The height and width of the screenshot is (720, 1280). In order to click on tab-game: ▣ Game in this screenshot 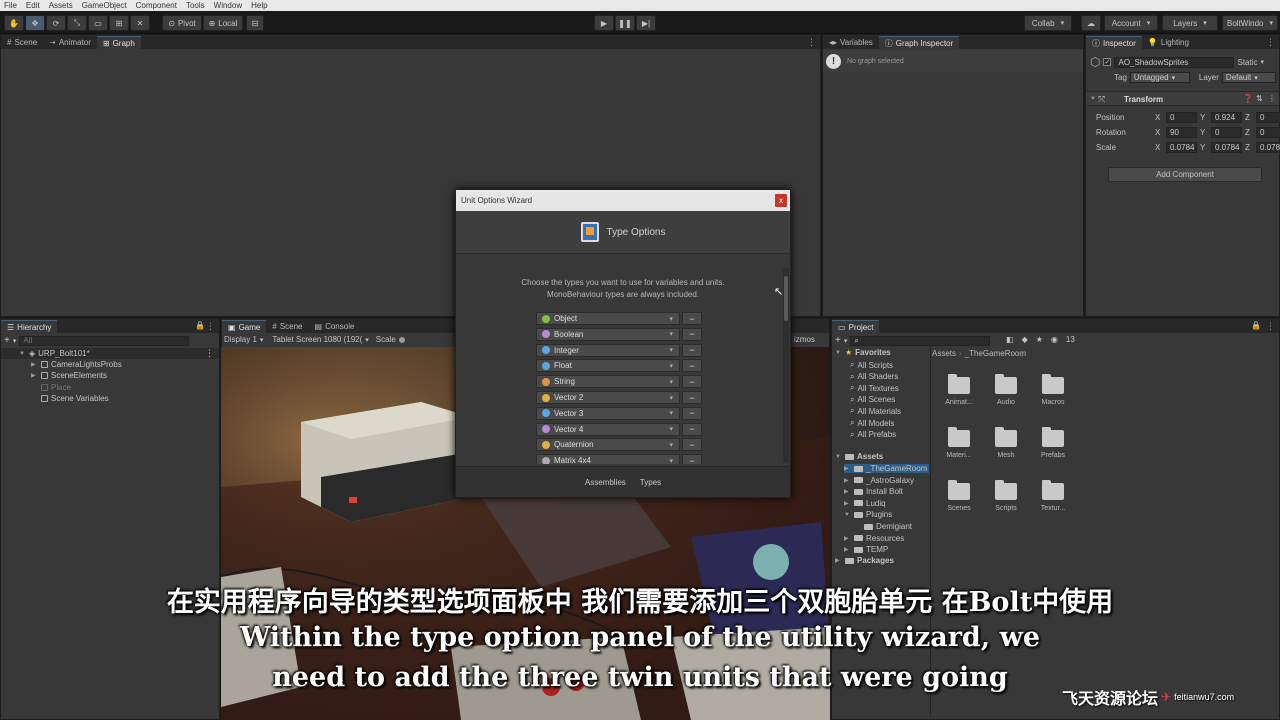, I will do `click(244, 326)`.